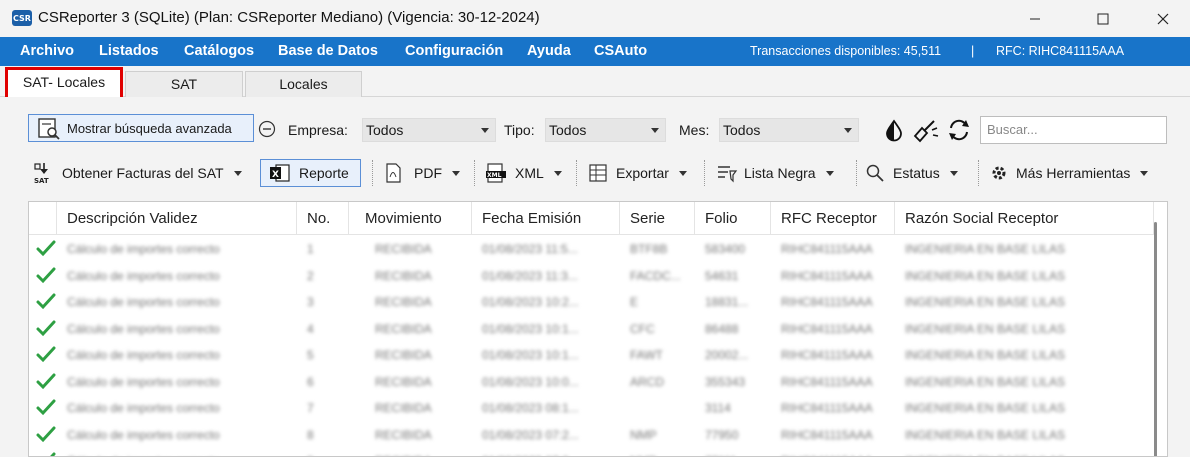 The height and width of the screenshot is (457, 1190). I want to click on column-header-folio: Folio, so click(733, 218).